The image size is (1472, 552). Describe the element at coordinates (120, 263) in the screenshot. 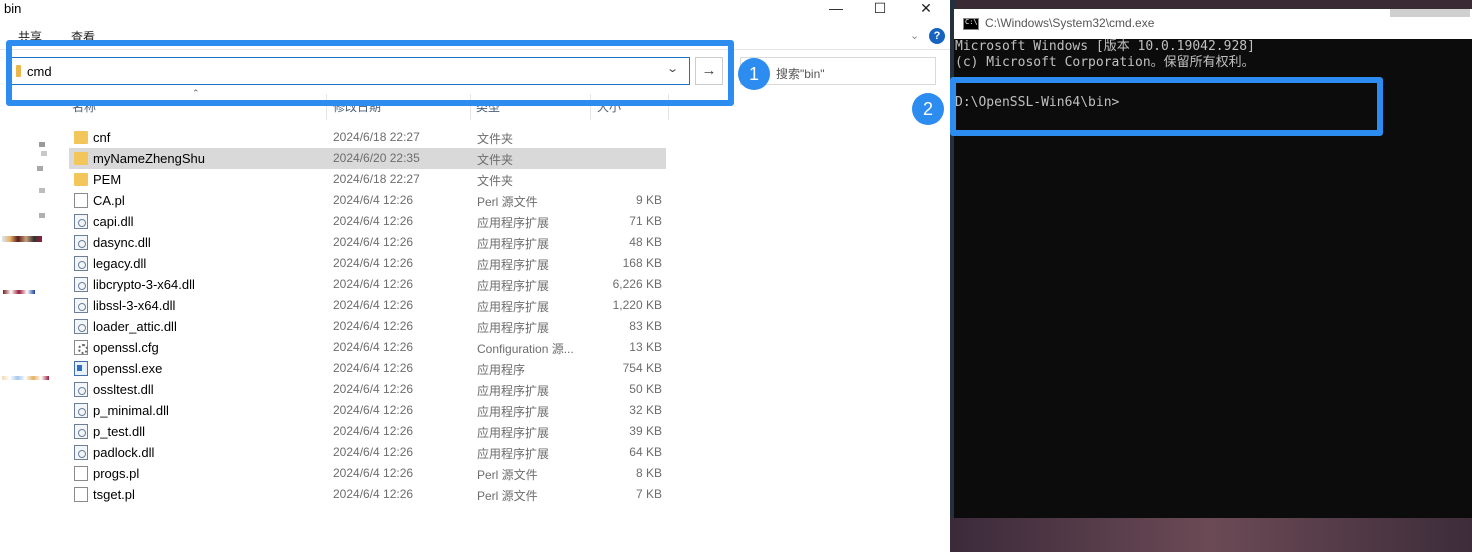

I see `file-name: legacy.dll` at that location.